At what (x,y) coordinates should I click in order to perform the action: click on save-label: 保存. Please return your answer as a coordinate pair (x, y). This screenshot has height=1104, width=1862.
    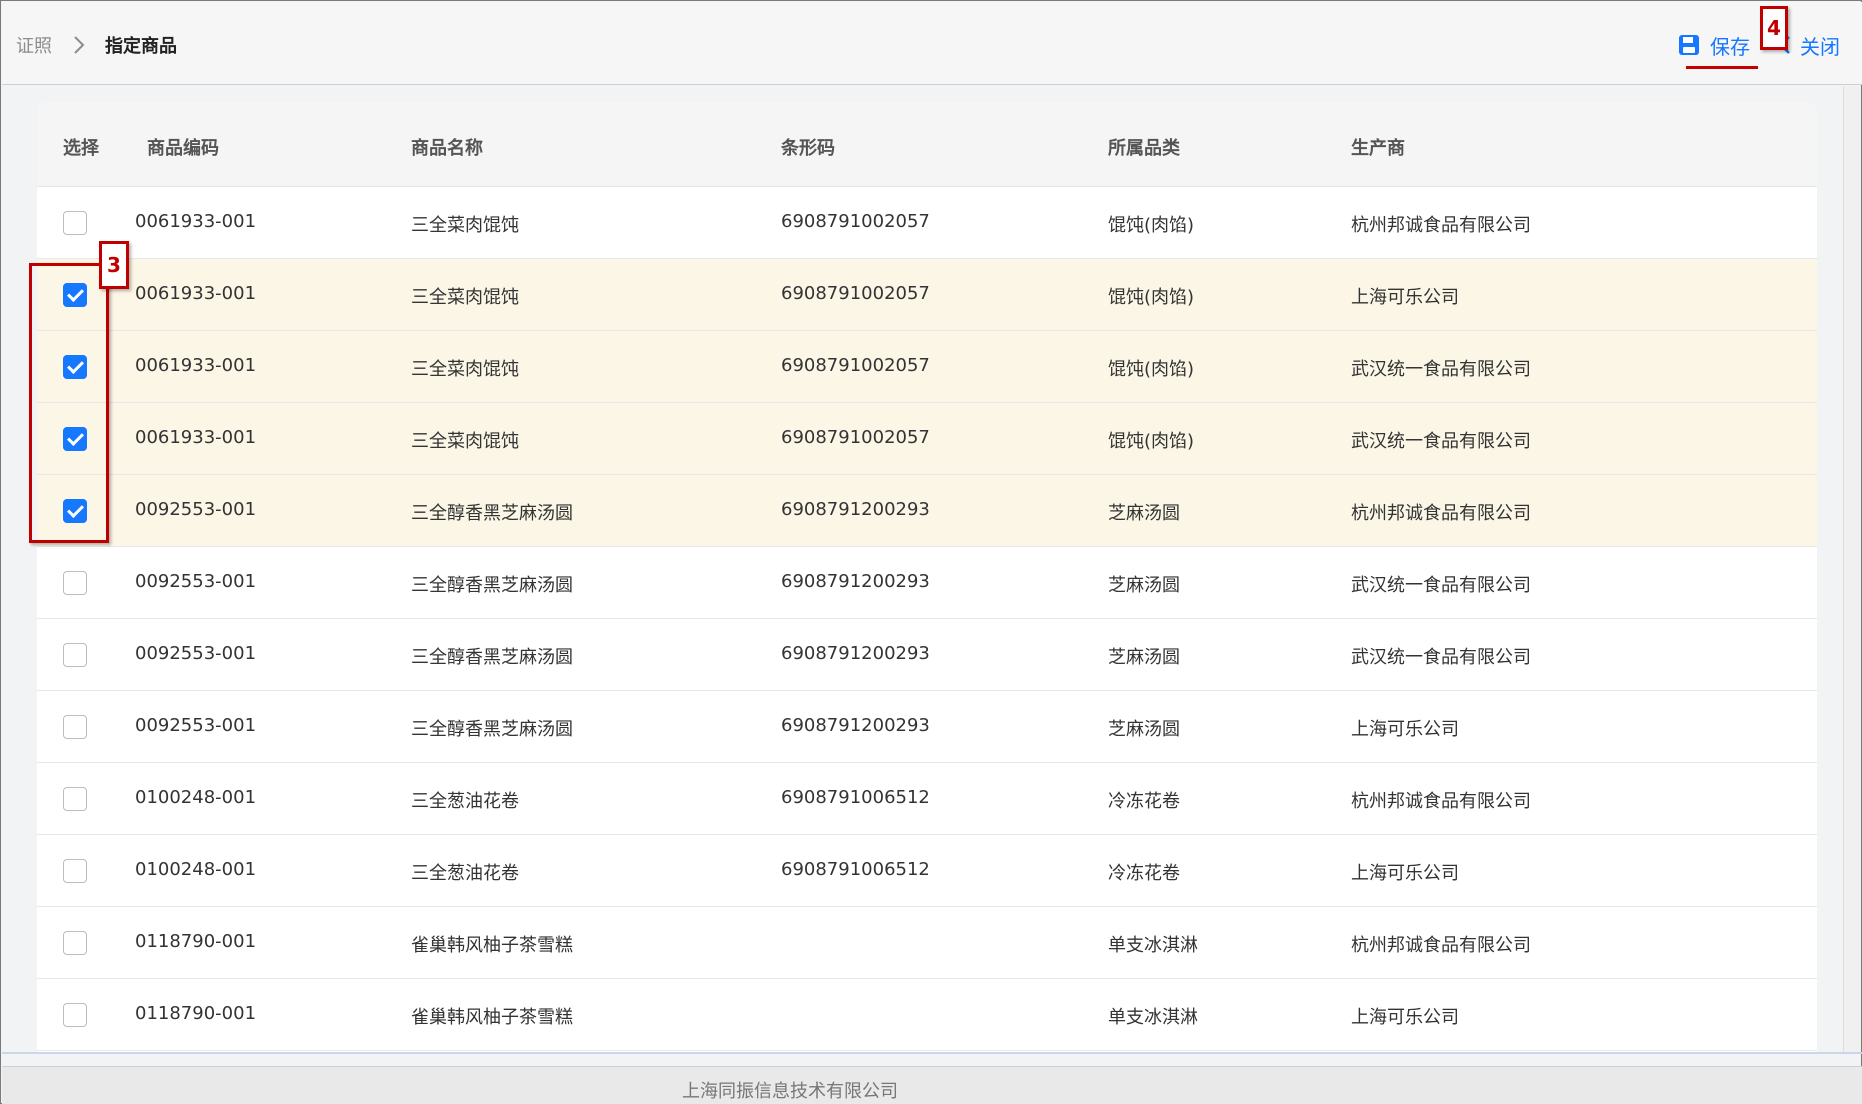
    Looking at the image, I should click on (1730, 46).